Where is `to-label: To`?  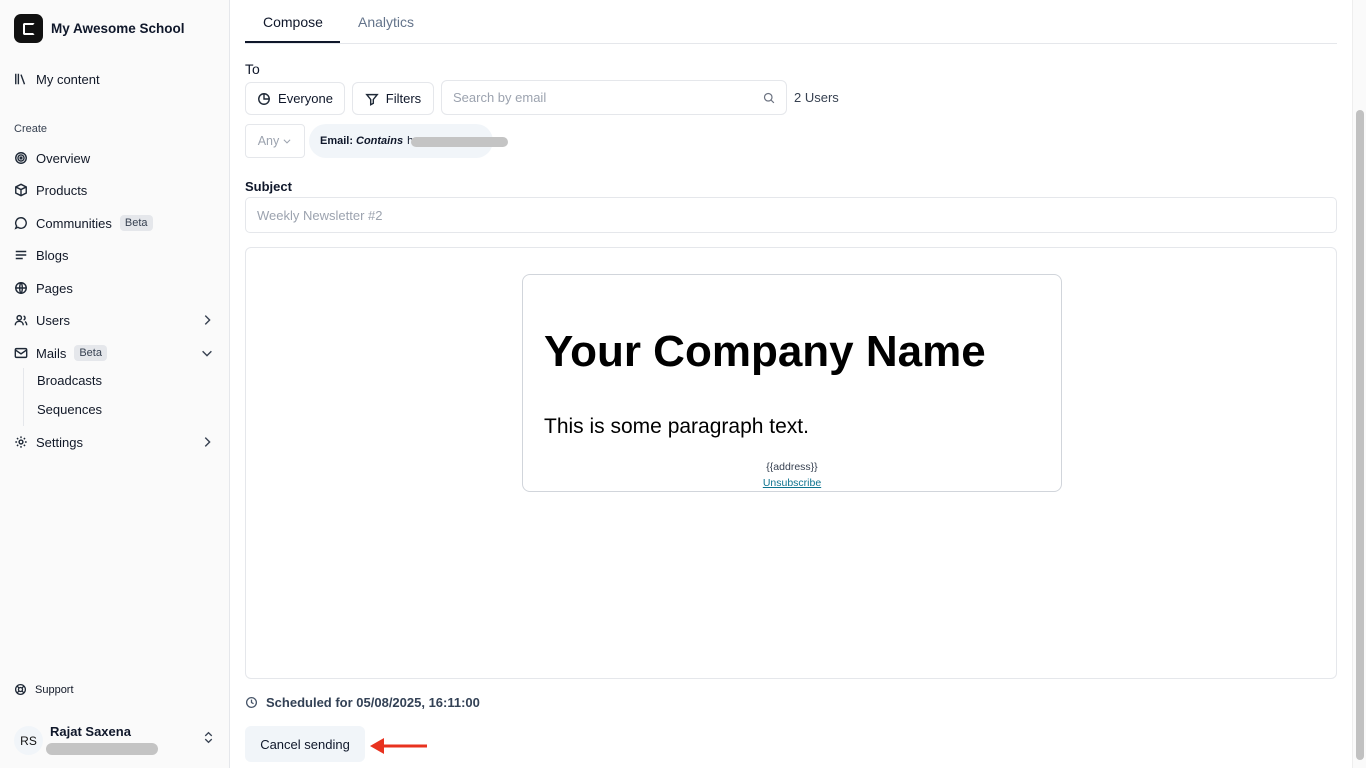 to-label: To is located at coordinates (252, 69).